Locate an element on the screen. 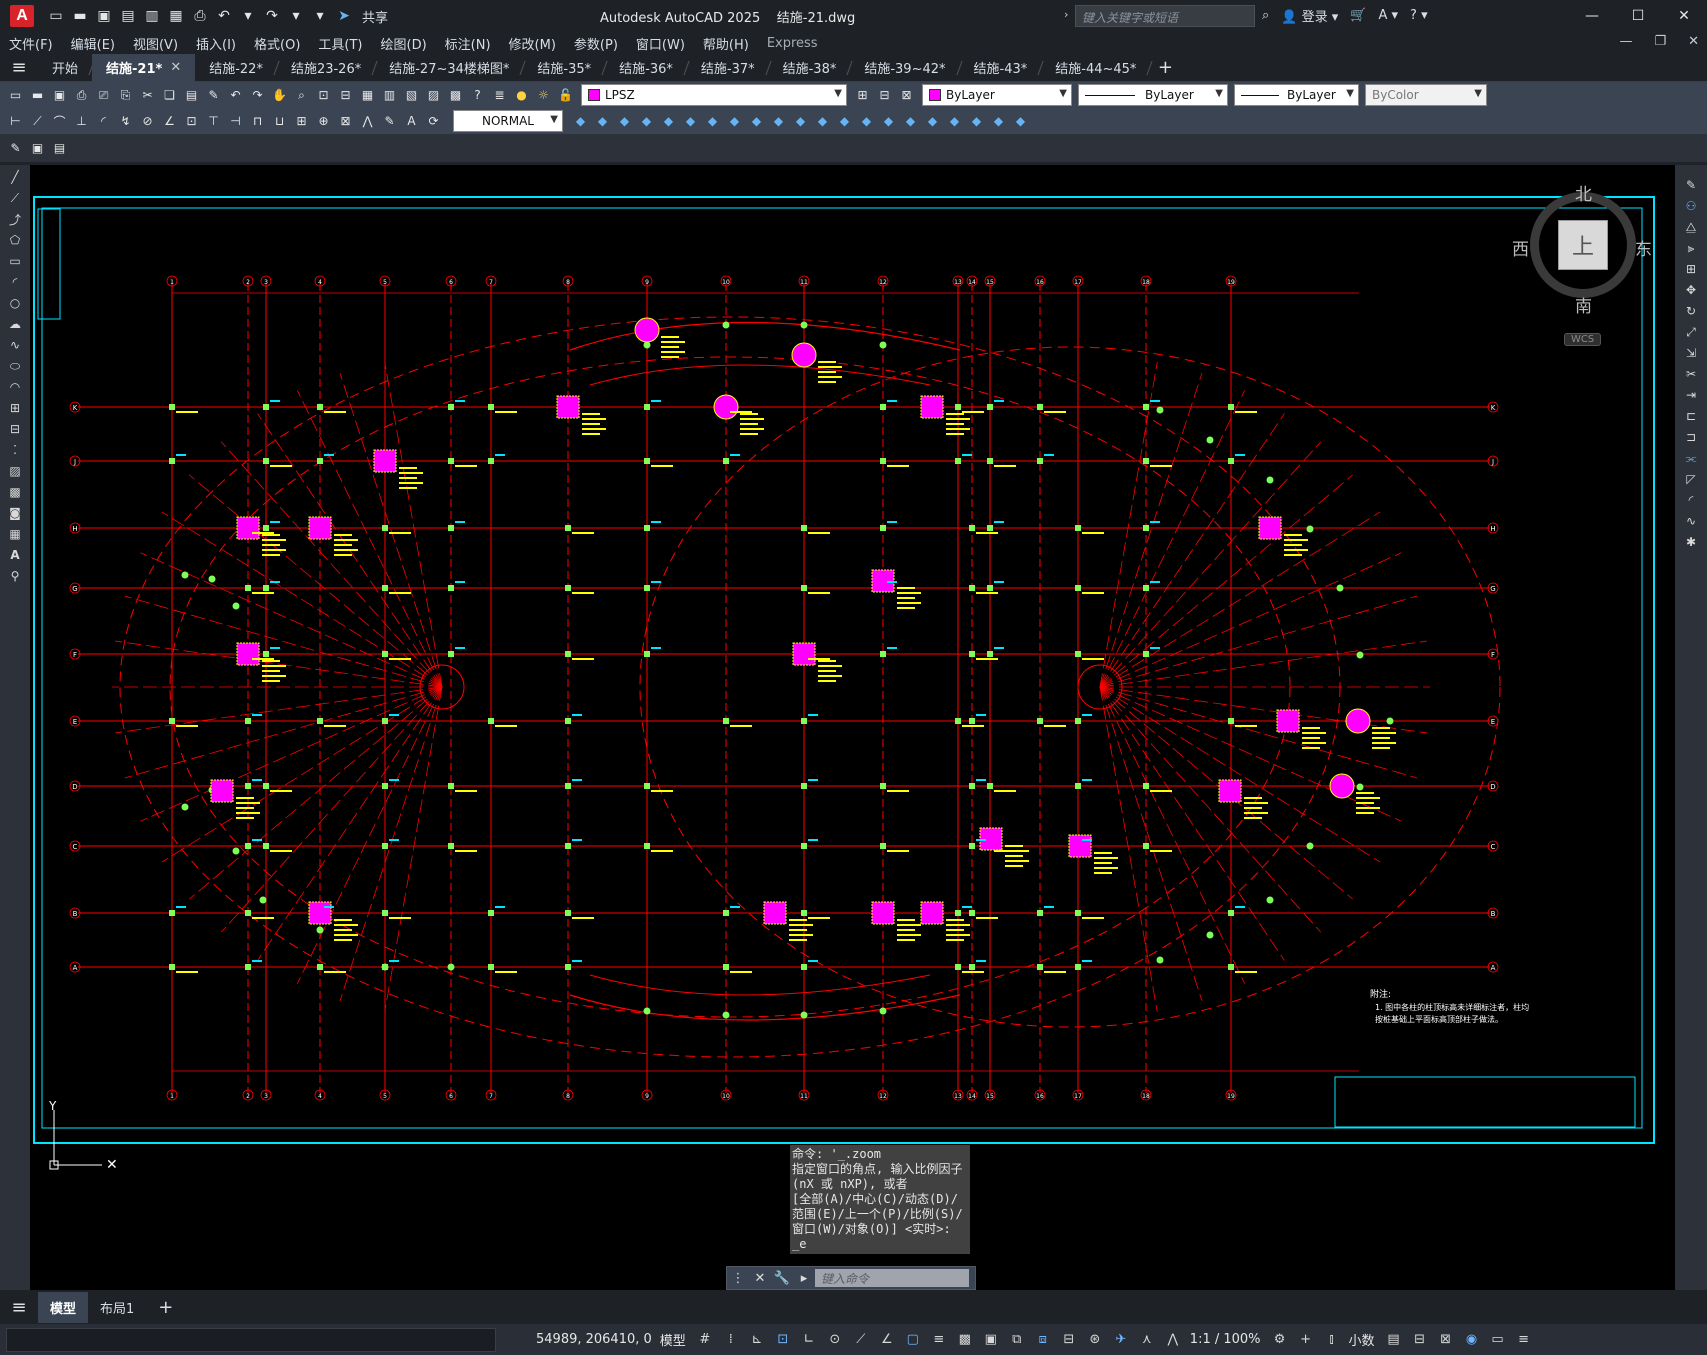  dim-ordinate-icon: ⊥ is located at coordinates (81, 121).